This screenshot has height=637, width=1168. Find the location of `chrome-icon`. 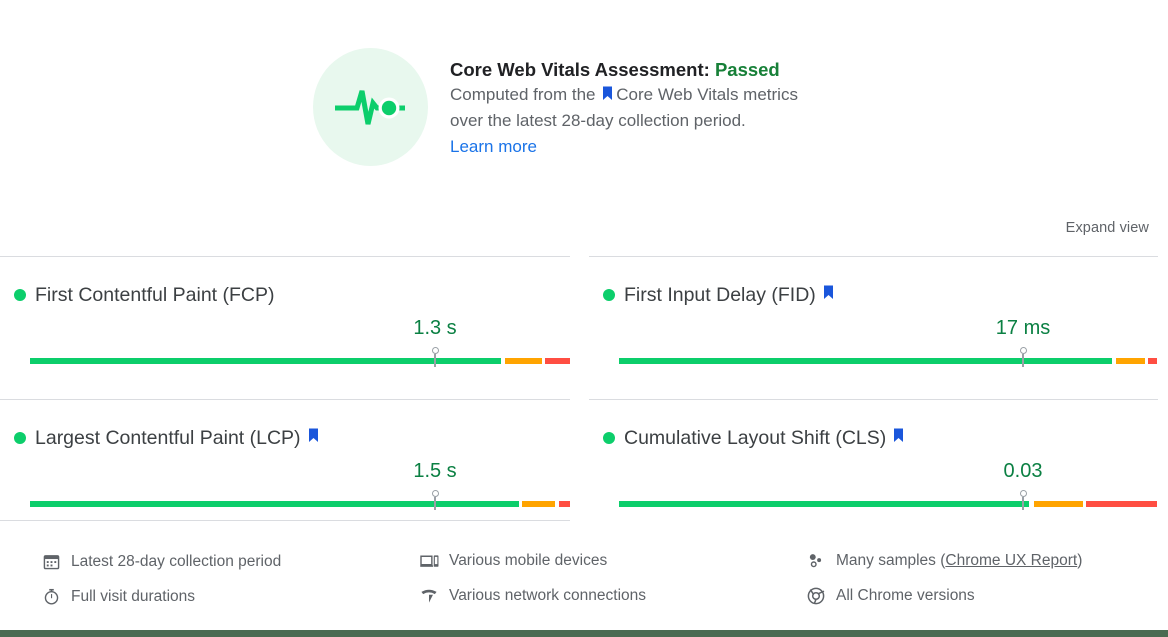

chrome-icon is located at coordinates (816, 596).